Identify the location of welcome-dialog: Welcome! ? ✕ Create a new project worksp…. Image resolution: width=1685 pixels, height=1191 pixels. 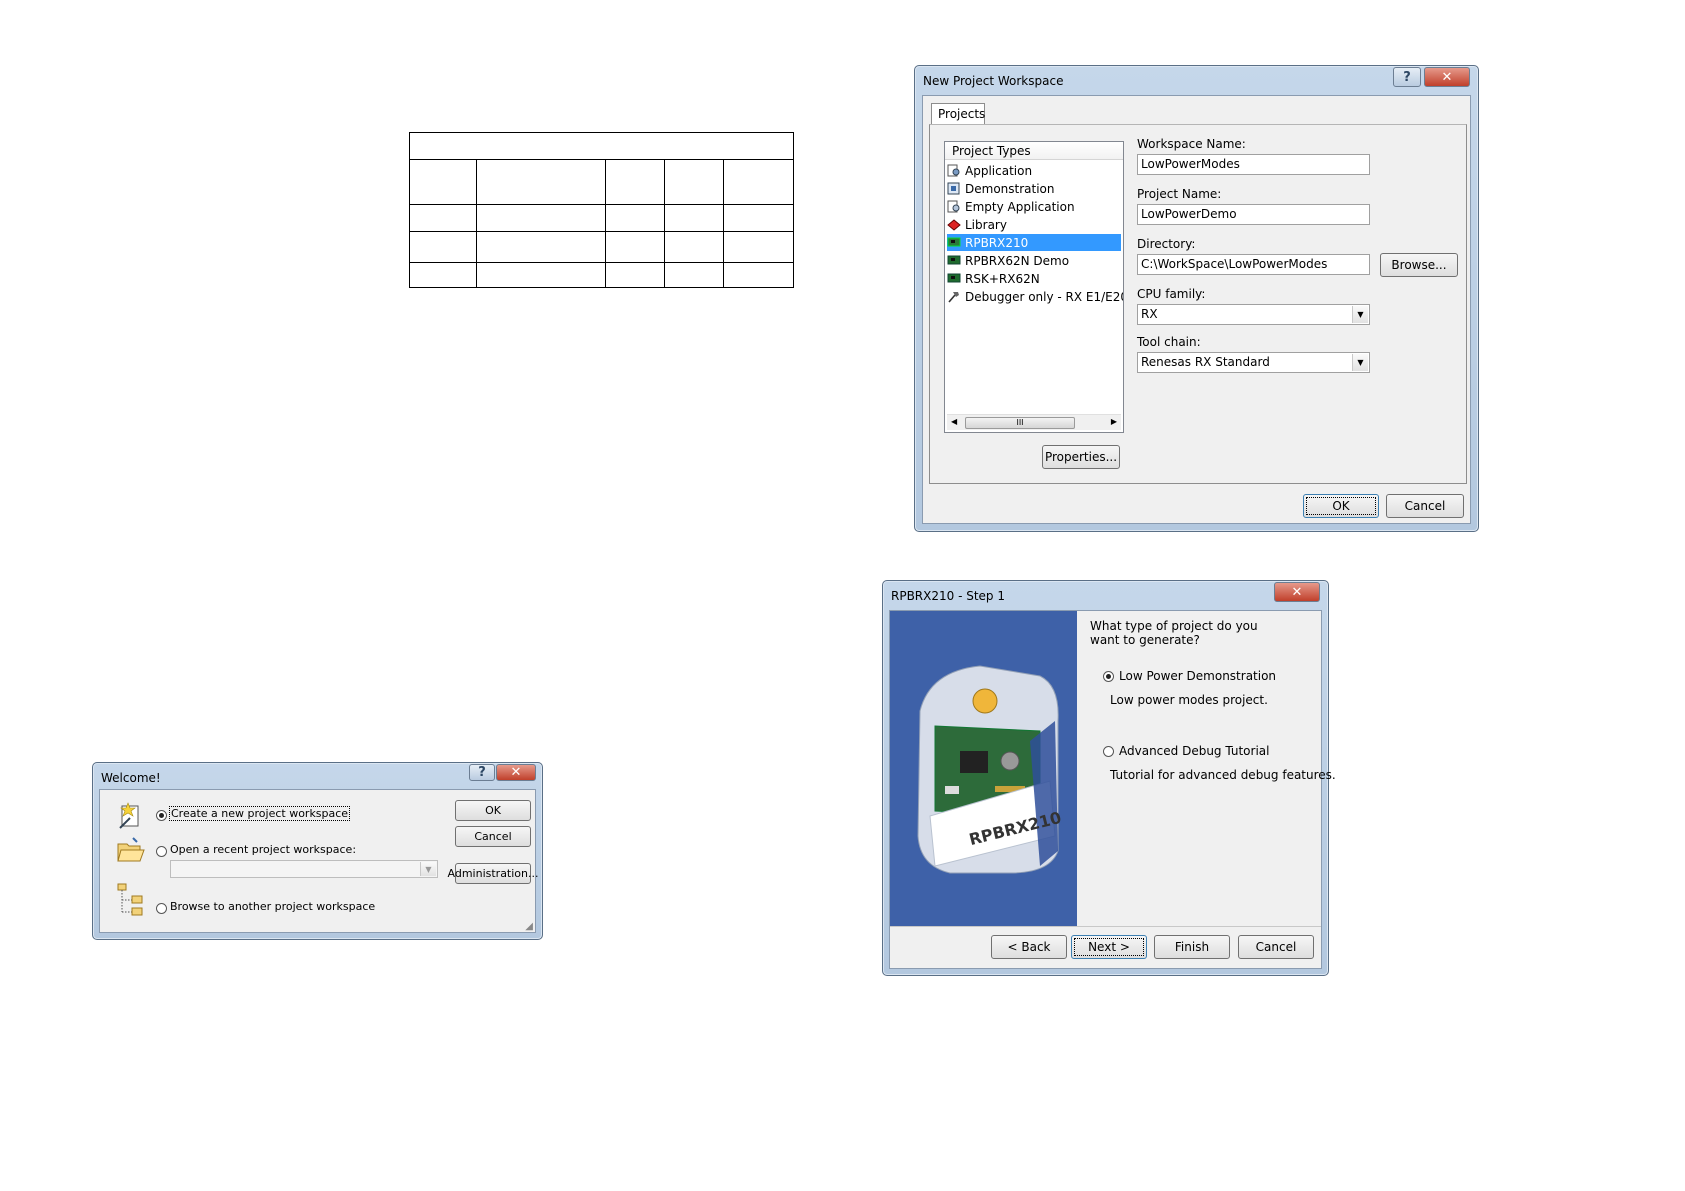
(317, 851).